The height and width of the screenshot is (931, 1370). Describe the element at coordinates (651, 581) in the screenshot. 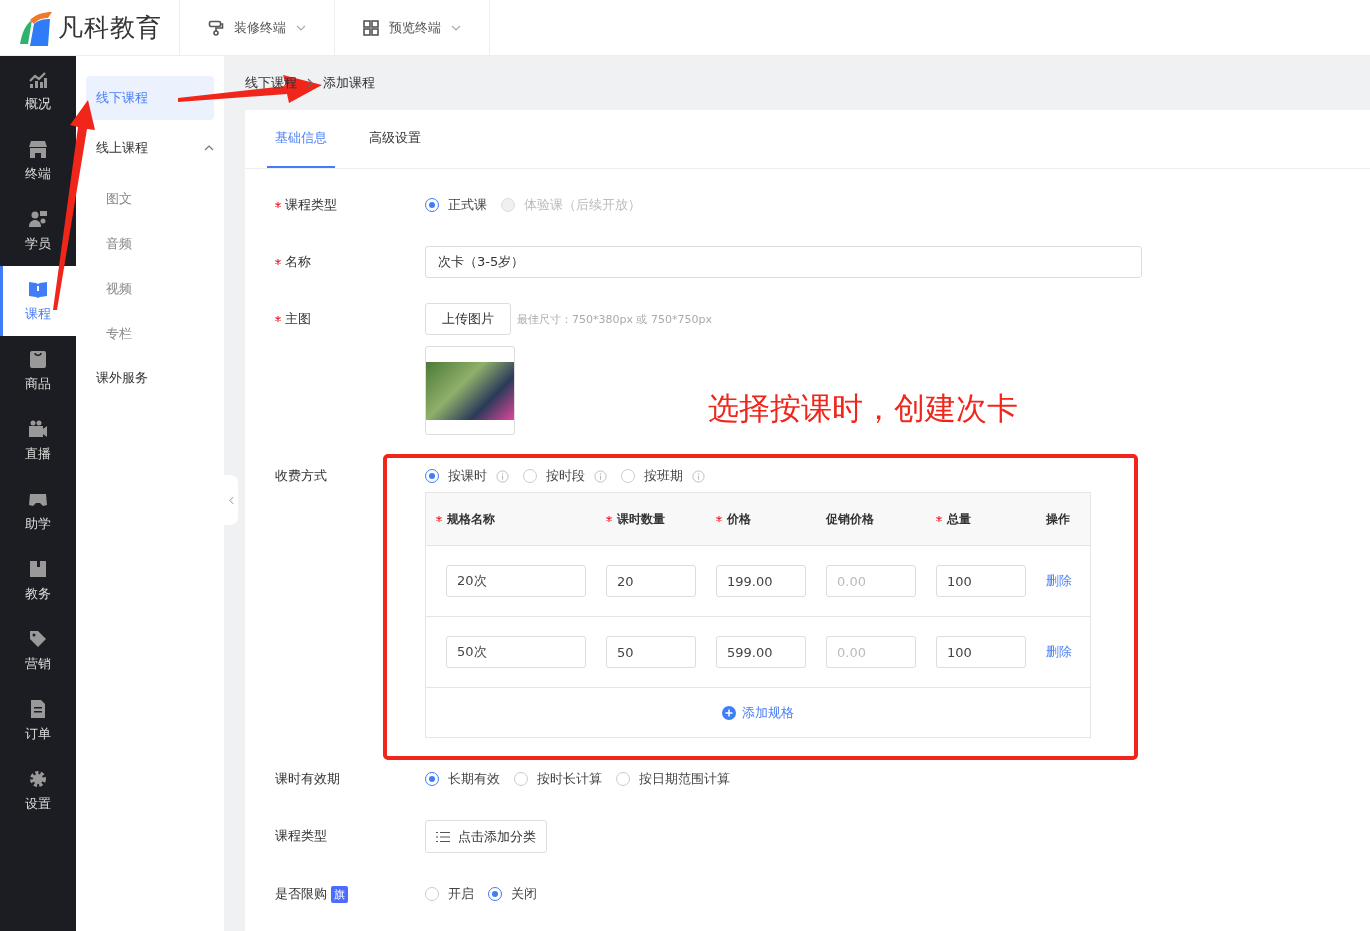

I see `hours-field: 20` at that location.